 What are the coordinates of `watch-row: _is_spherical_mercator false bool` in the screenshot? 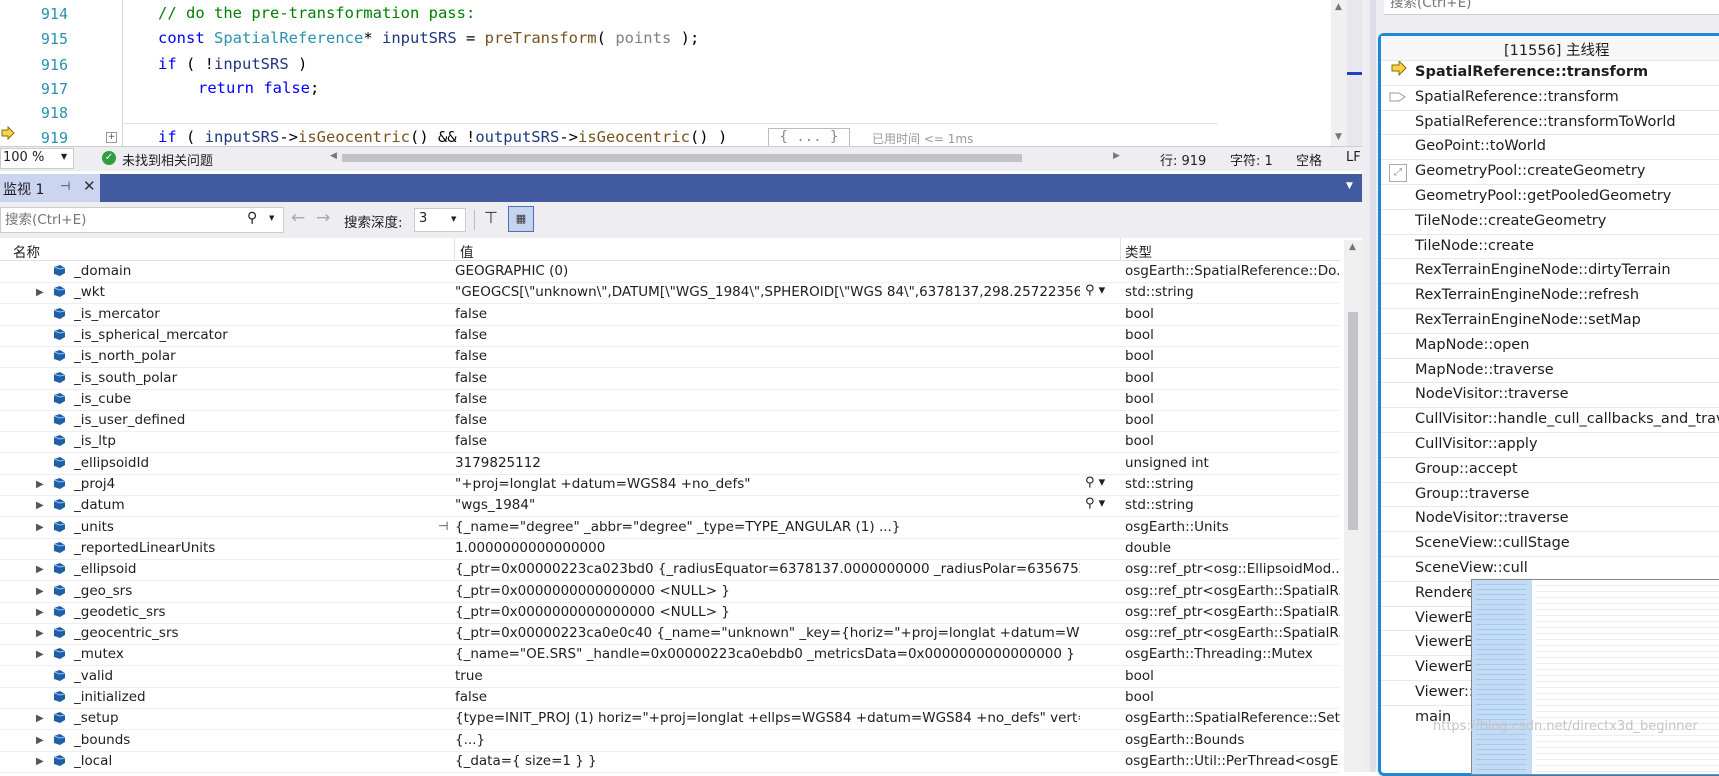 It's located at (670, 336).